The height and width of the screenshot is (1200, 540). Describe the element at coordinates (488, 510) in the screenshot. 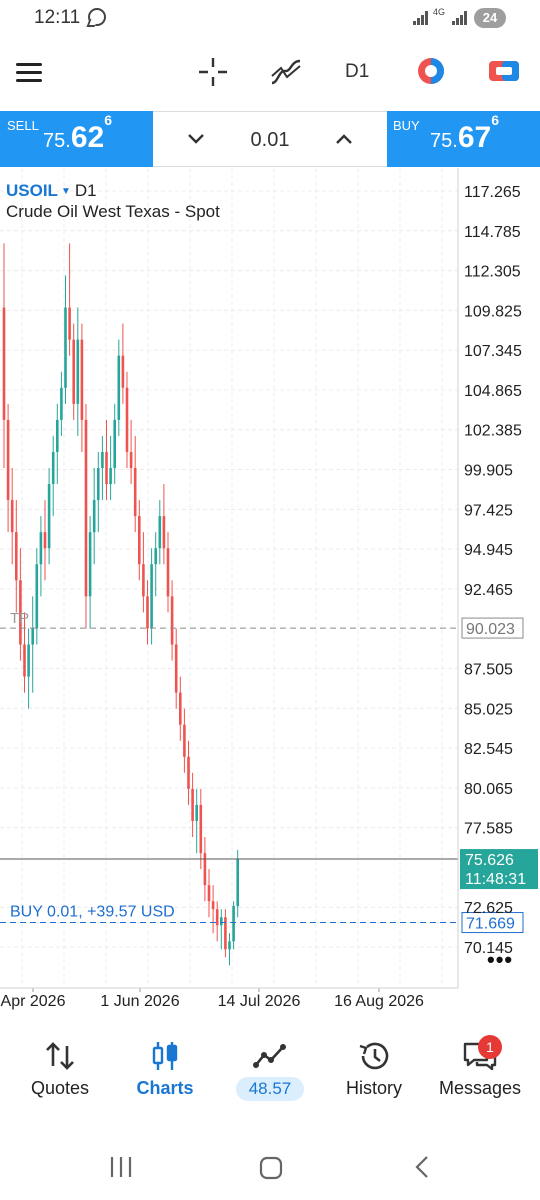

I see `y-tick-label: 97.425` at that location.